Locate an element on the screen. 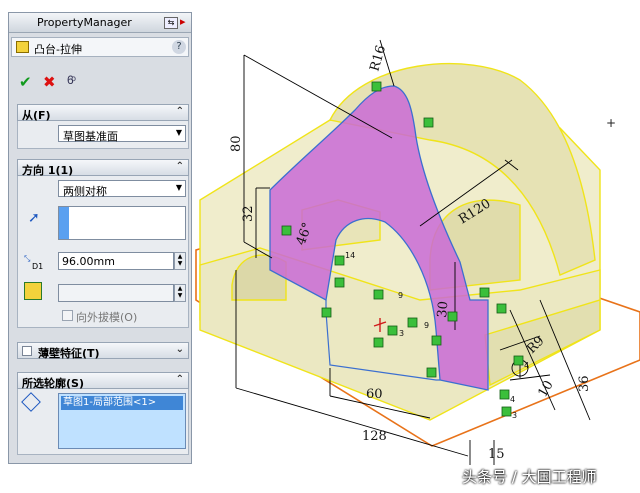 The image size is (640, 493). contour-icon is located at coordinates (31, 402).